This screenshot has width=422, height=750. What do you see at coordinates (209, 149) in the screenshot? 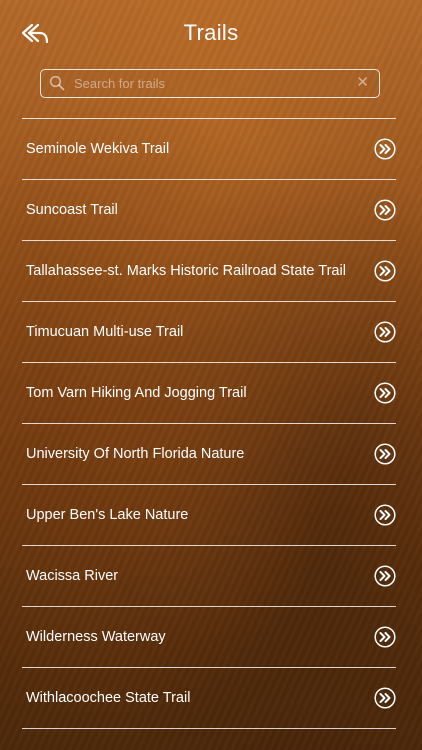
I see `list-item: Seminole Wekiva Trail` at bounding box center [209, 149].